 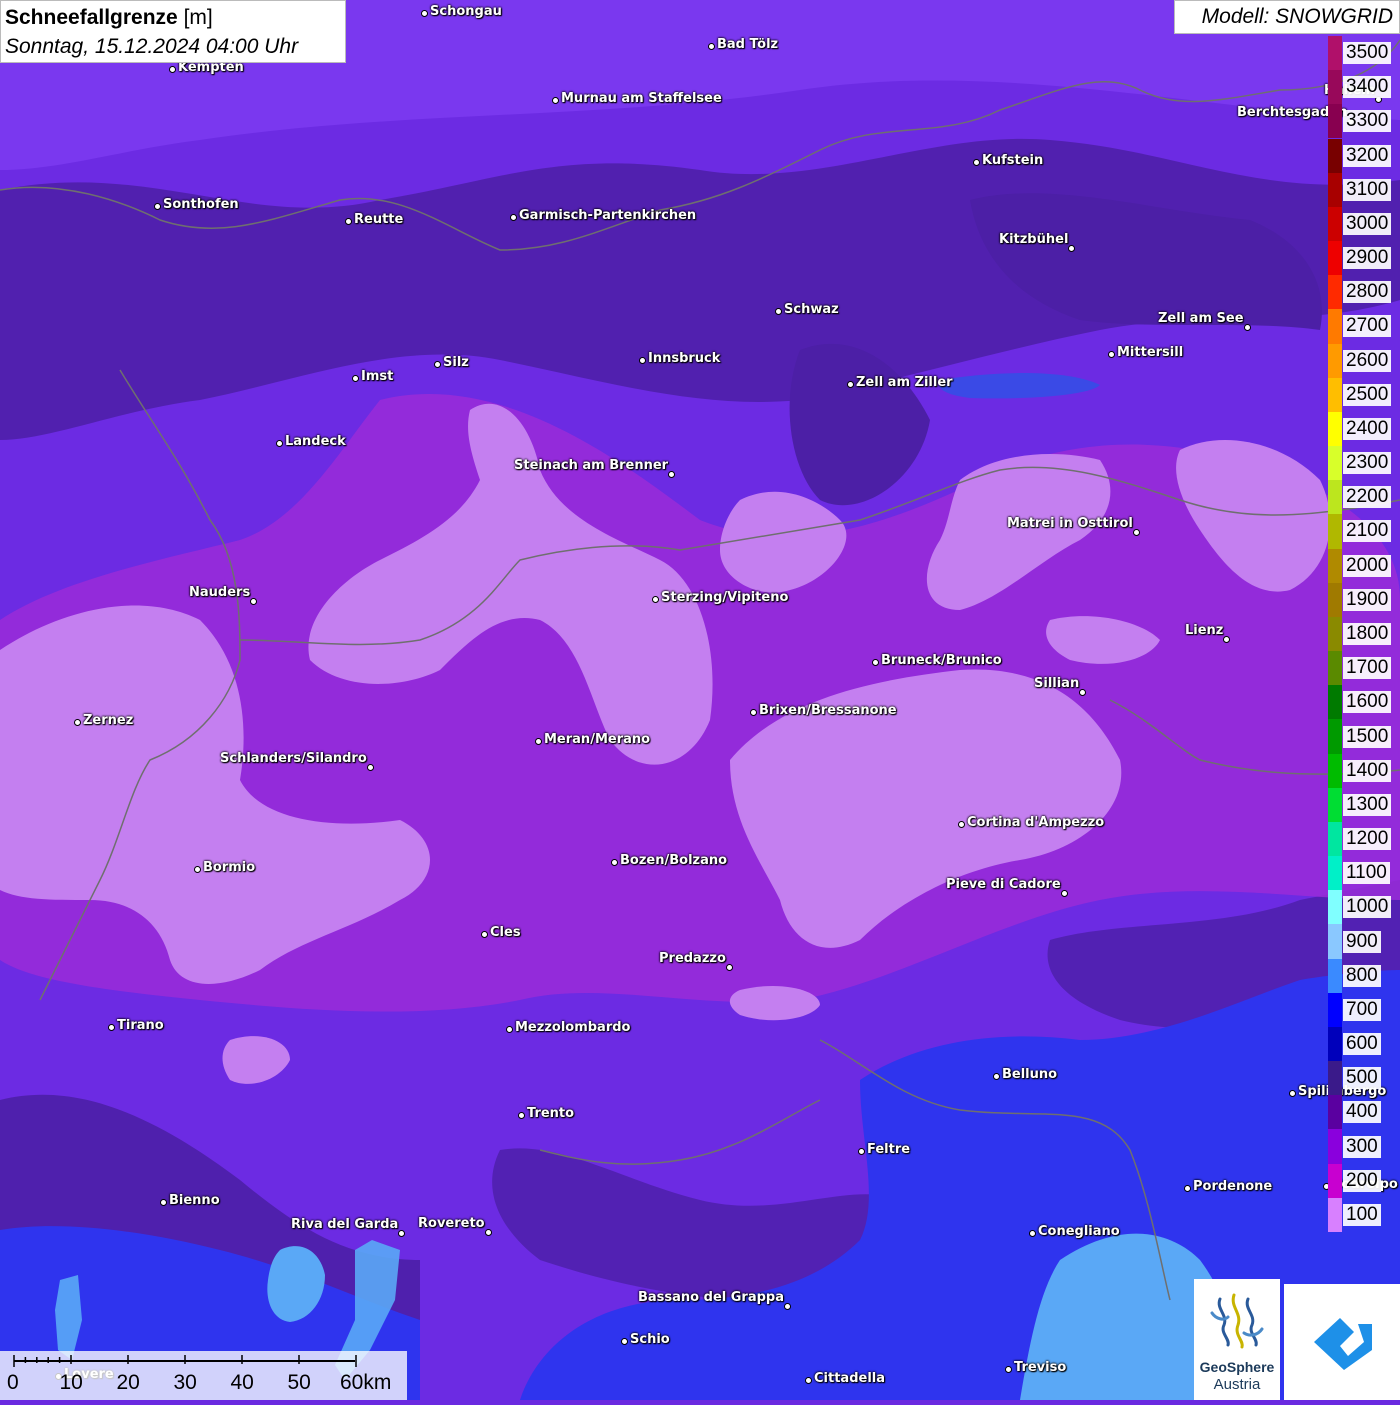 I want to click on city-label: Pordenone, so click(x=1232, y=1186).